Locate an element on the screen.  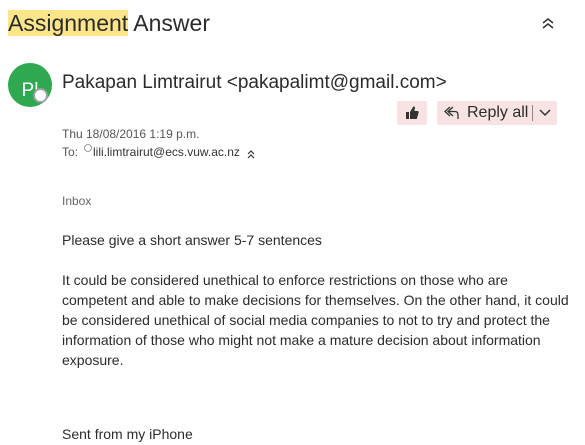
reply-all-button: Reply all is located at coordinates (484, 113).